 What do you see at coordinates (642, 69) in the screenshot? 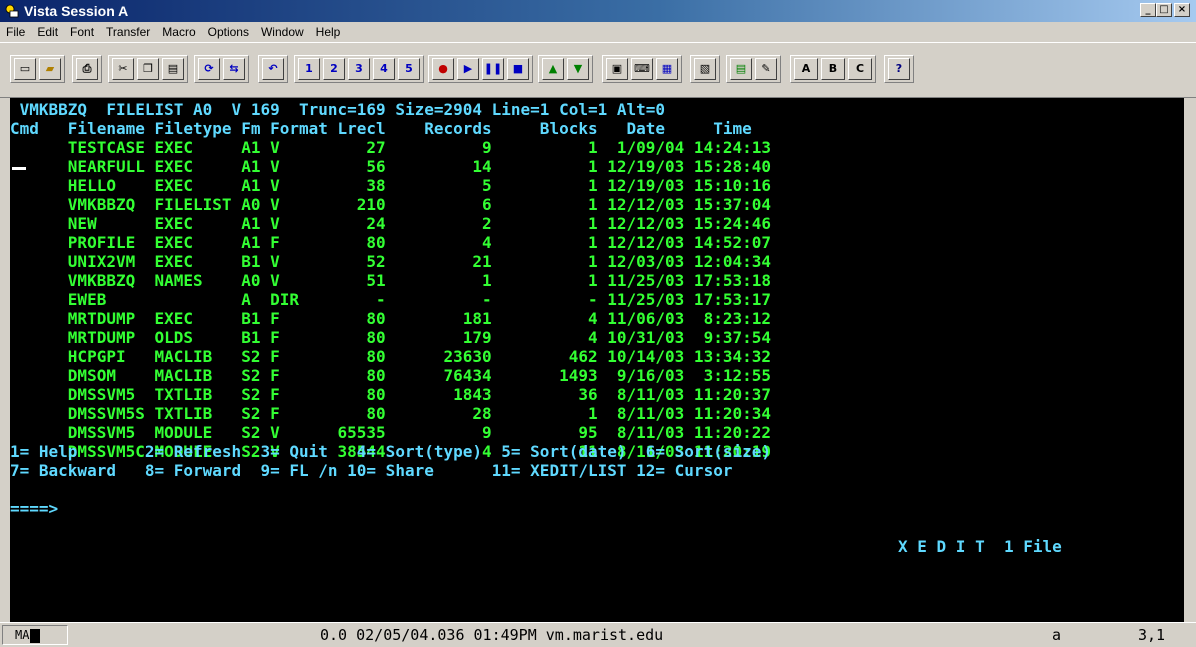
I see `keyboard-icon: ⌨` at bounding box center [642, 69].